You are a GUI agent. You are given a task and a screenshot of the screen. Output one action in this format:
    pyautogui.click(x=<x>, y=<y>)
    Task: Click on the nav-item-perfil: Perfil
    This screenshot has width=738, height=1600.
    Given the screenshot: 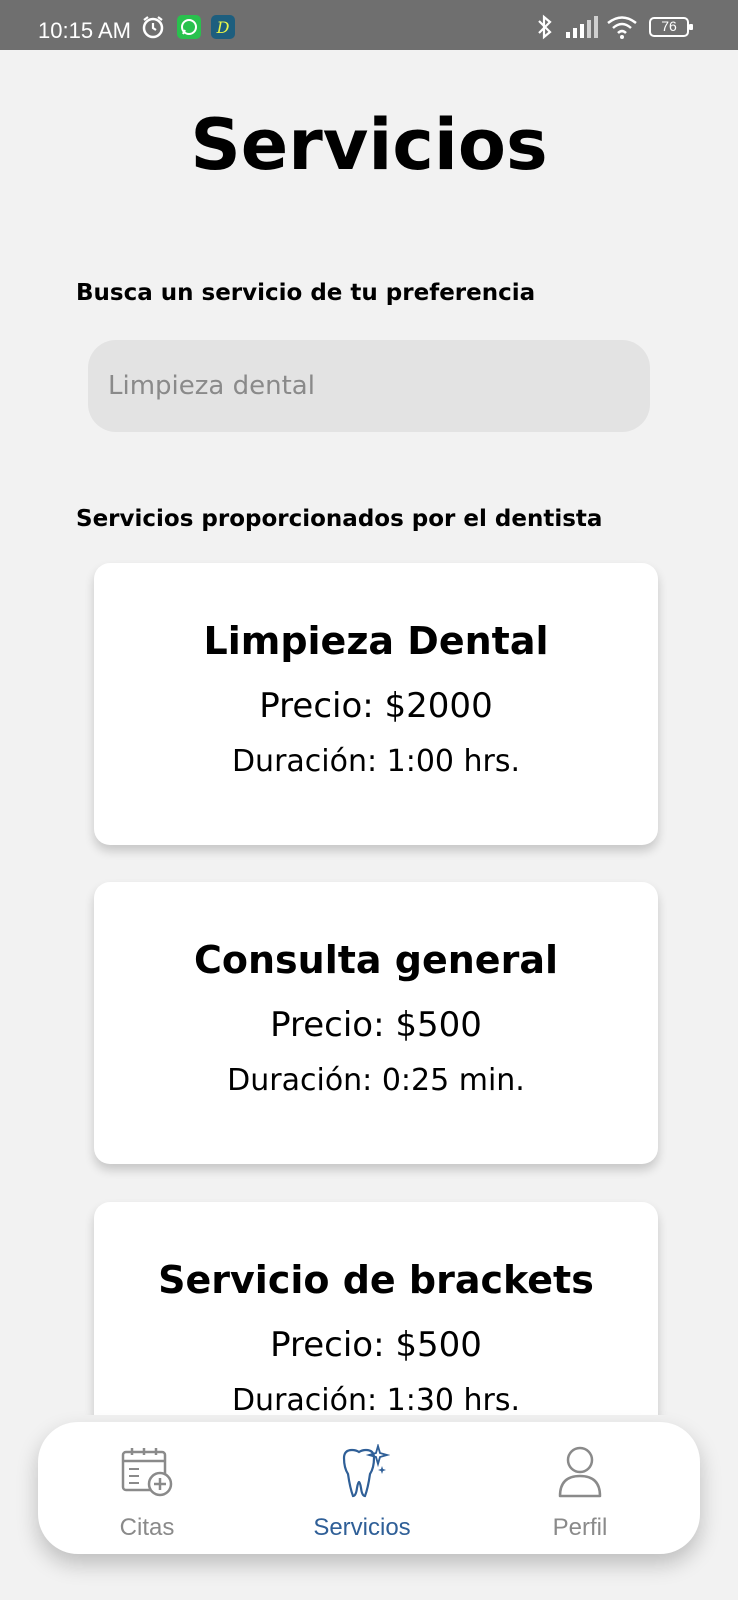 What is the action you would take?
    pyautogui.click(x=580, y=1488)
    